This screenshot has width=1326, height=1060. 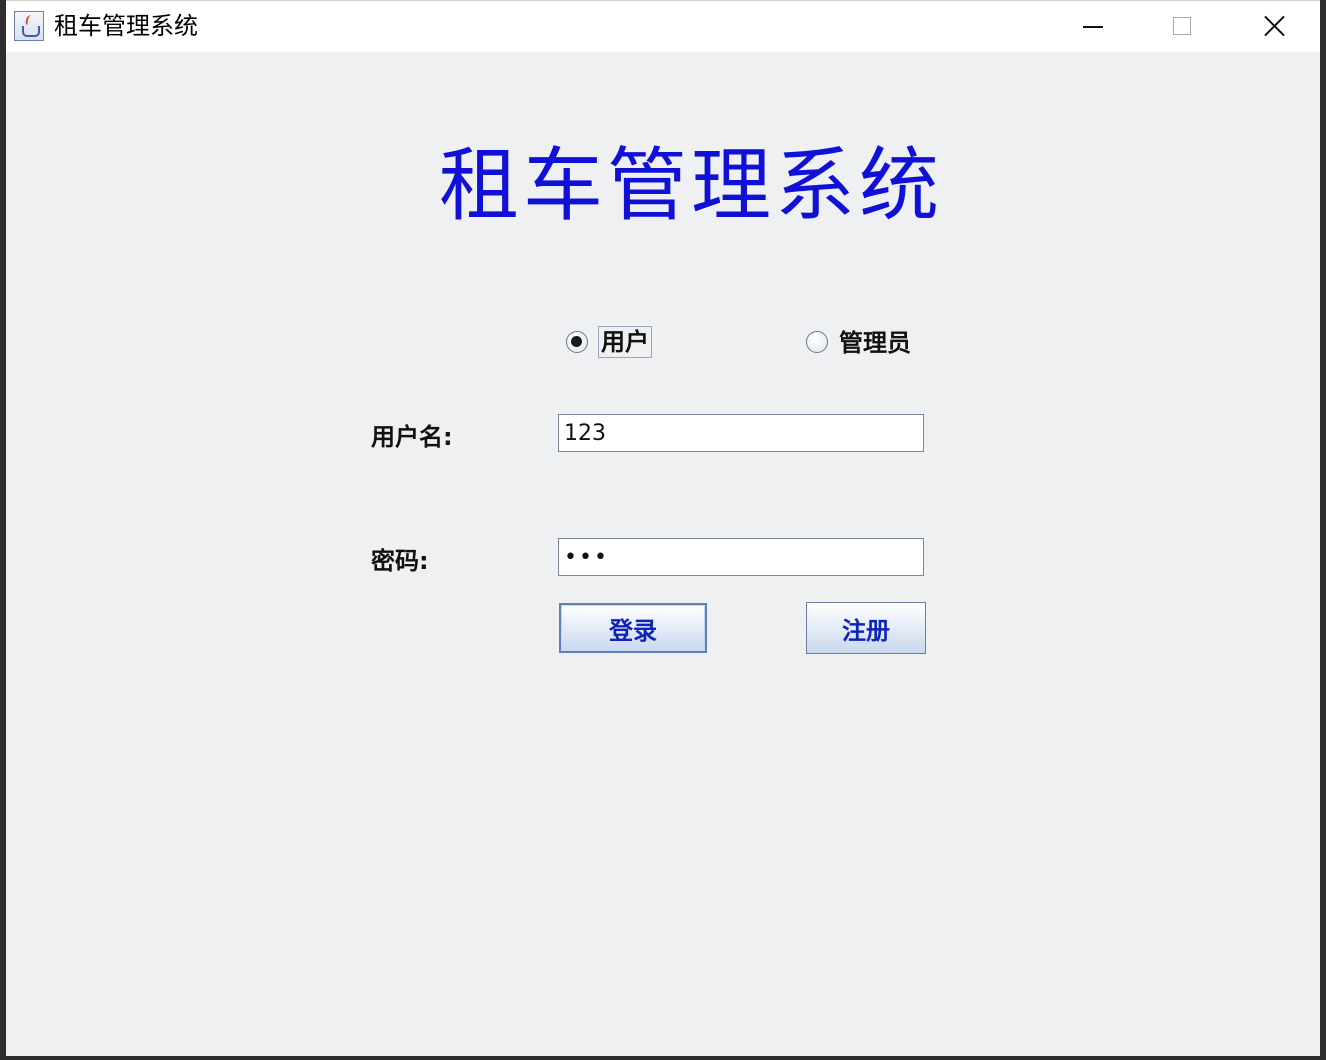 I want to click on maximize-icon, so click(x=1182, y=26).